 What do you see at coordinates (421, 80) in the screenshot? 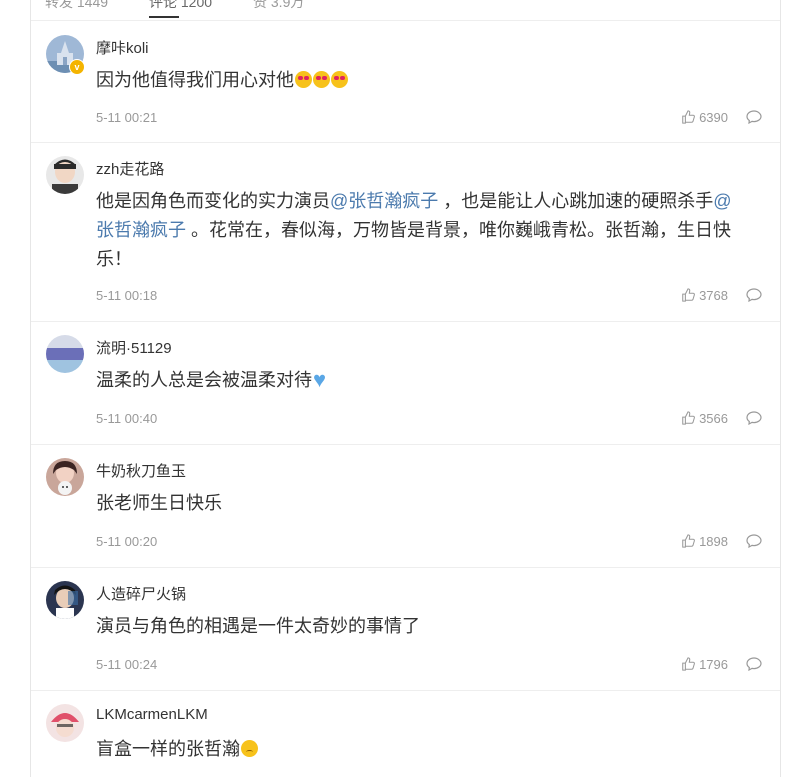
I see `comment-text: 因为他值得我们用心对他` at bounding box center [421, 80].